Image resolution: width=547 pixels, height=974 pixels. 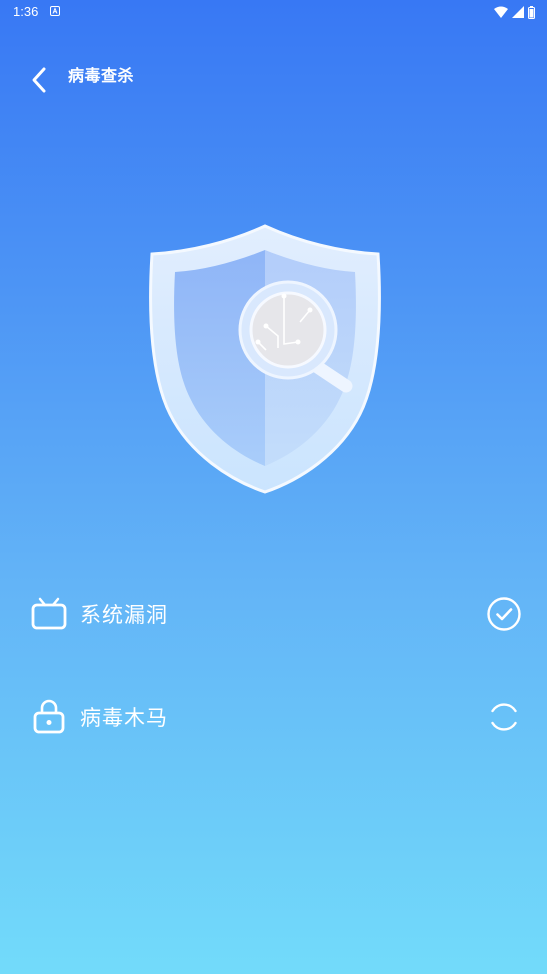 I want to click on a-icon, so click(x=55, y=11).